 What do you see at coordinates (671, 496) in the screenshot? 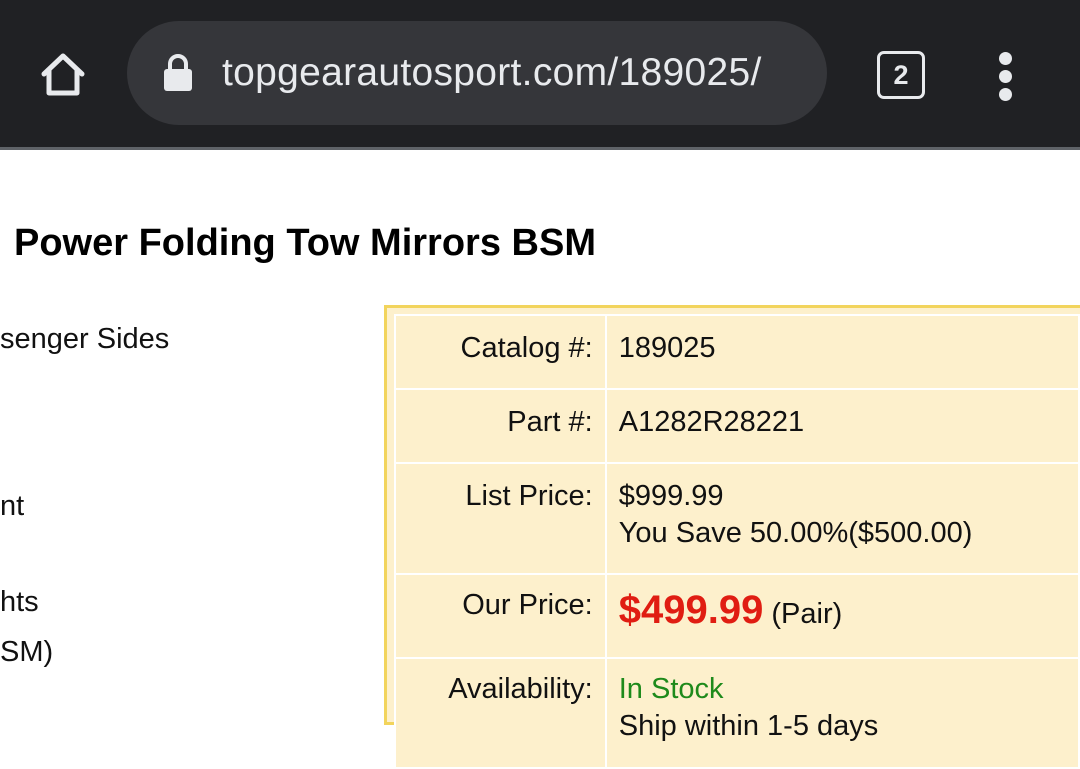
I see `list-price: $999.99` at bounding box center [671, 496].